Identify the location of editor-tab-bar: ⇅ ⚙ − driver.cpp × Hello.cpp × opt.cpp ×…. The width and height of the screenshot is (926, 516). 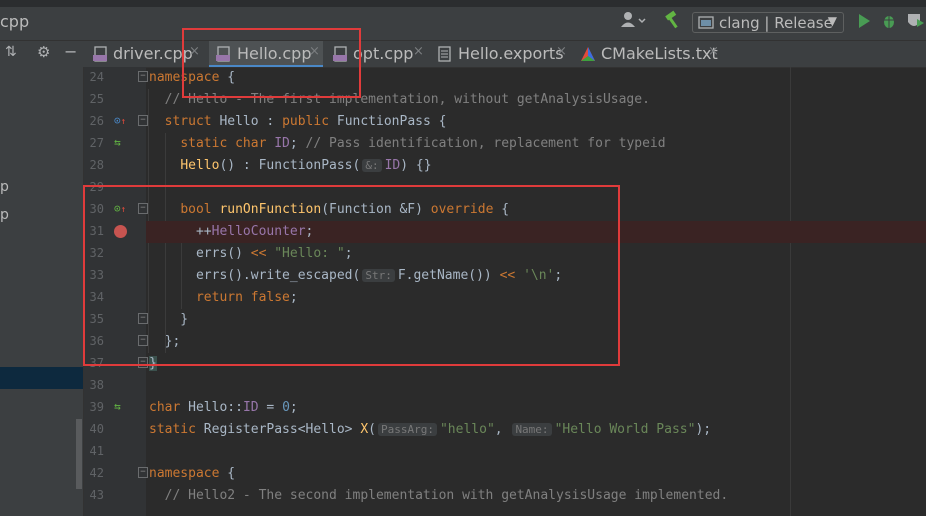
(463, 54).